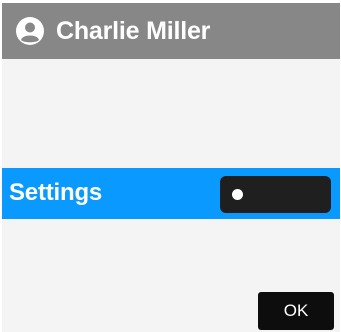  I want to click on toggle-knob, so click(237, 194).